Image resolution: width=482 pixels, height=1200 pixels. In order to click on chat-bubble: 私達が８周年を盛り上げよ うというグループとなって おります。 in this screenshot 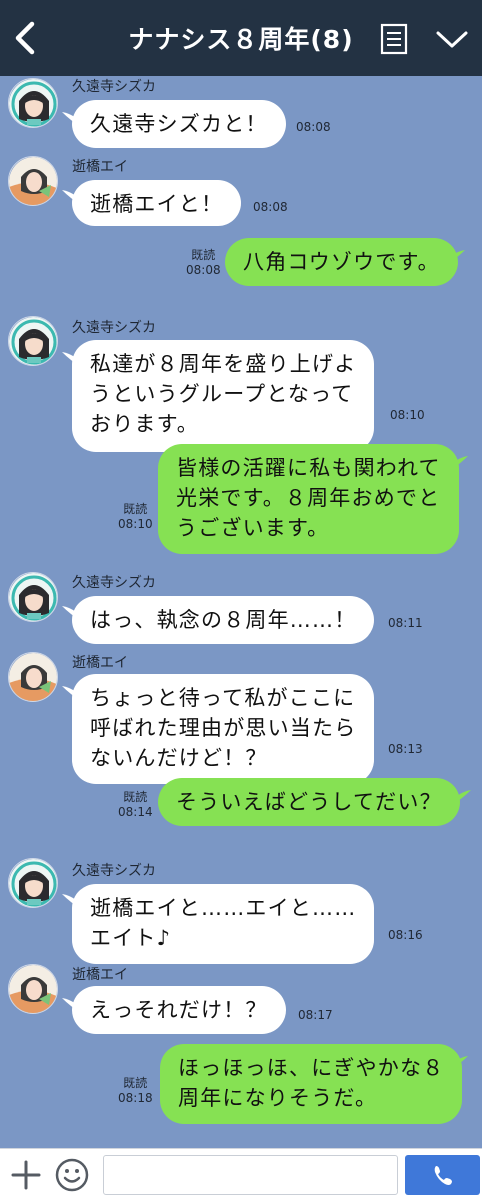, I will do `click(223, 396)`.